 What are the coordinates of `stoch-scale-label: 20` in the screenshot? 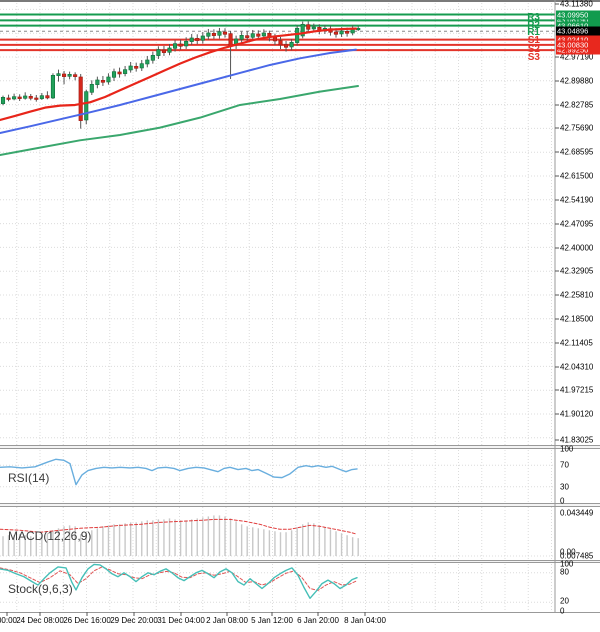 It's located at (564, 601).